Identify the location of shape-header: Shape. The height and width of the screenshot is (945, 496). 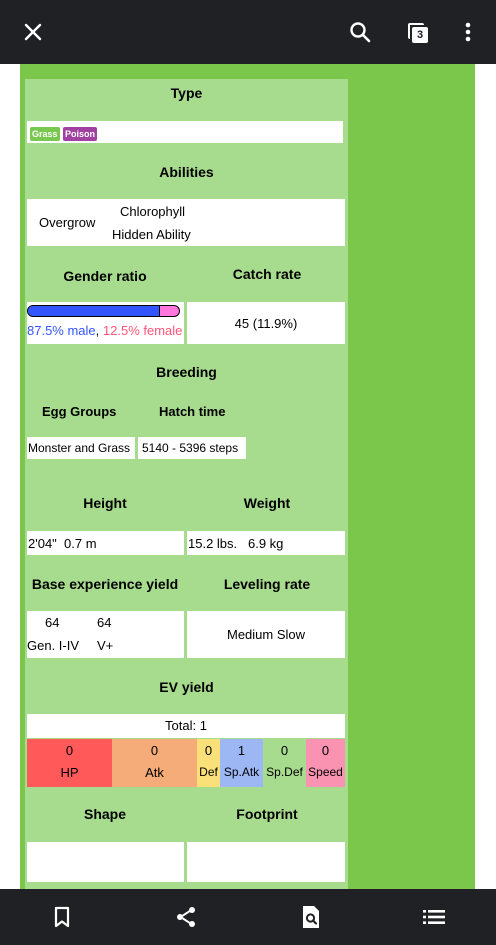
(104, 814).